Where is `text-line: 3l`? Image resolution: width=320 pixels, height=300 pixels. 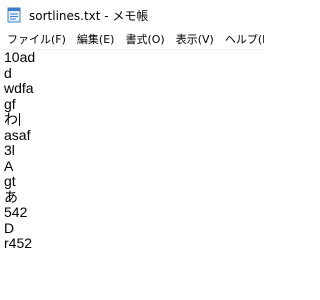 text-line: 3l is located at coordinates (134, 150).